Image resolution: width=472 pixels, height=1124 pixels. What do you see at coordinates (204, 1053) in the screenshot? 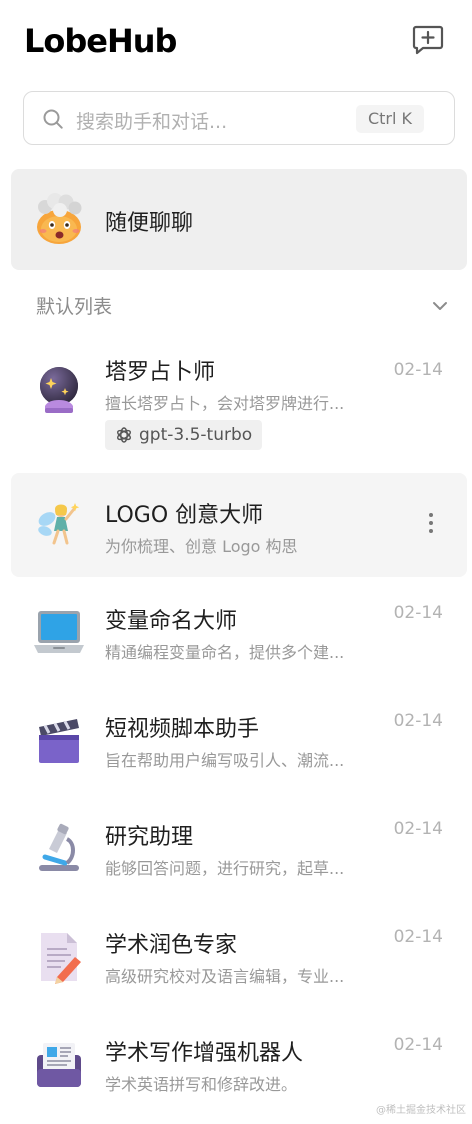
I see `item-title: 学术写作增强机器人` at bounding box center [204, 1053].